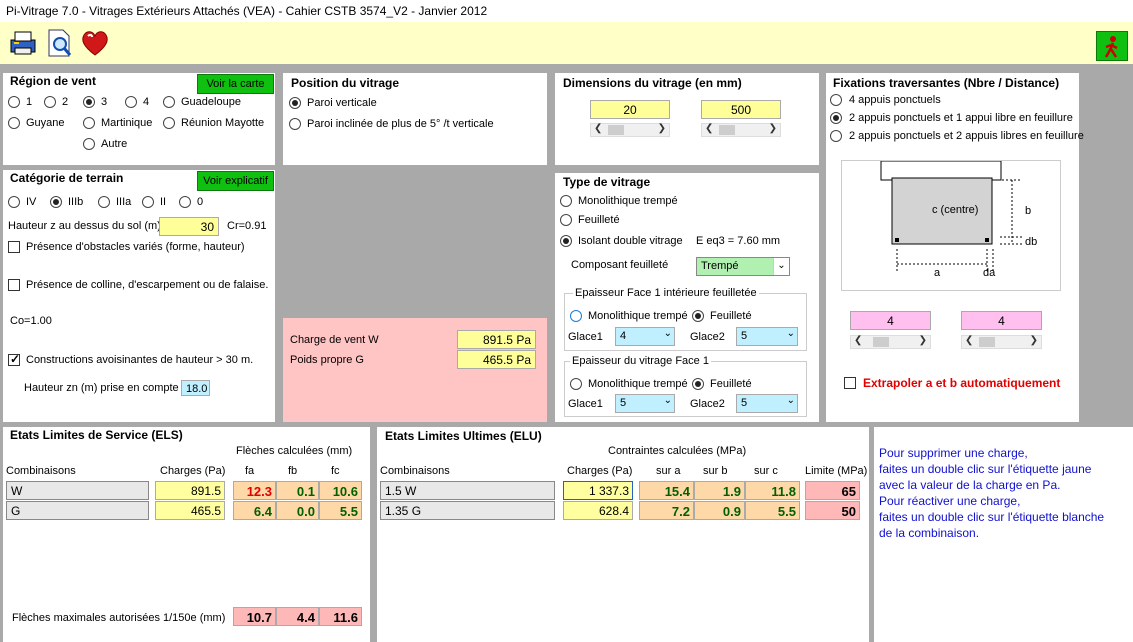 This screenshot has width=1133, height=642. I want to click on elu-row-1-charge: 1 337.3, so click(598, 490).